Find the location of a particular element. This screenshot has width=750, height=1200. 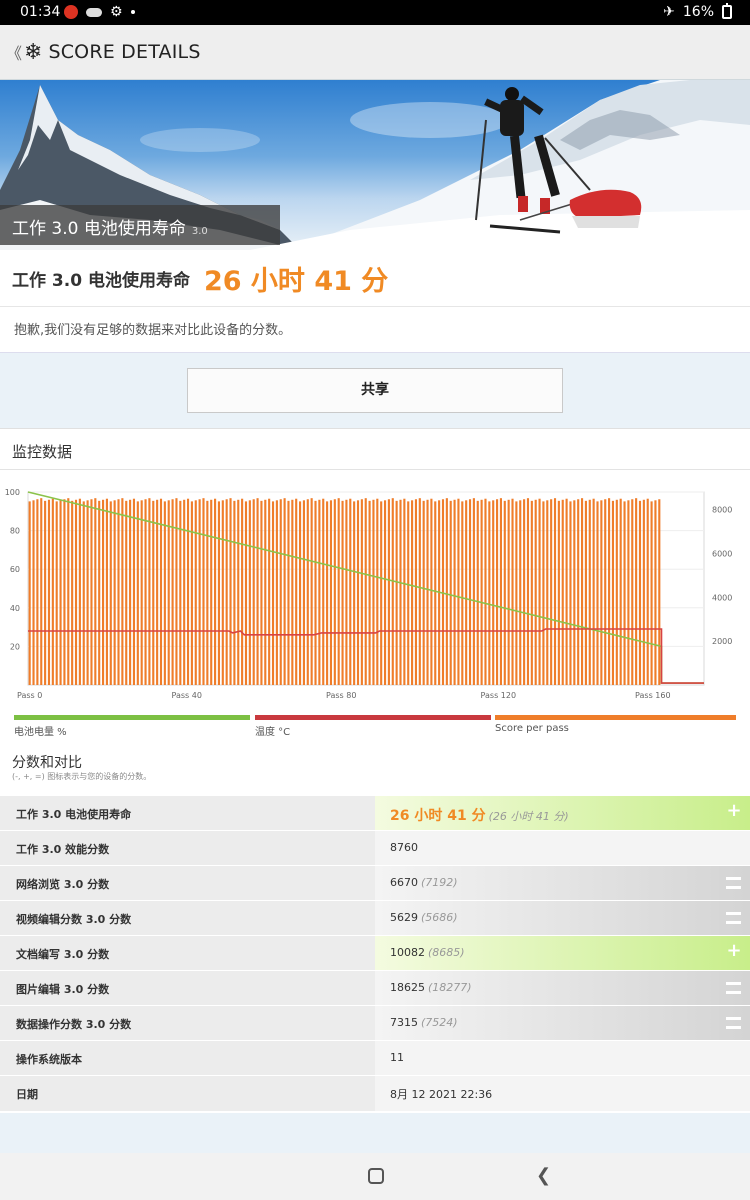

right-axis-tick-label: 6000 is located at coordinates (722, 553).